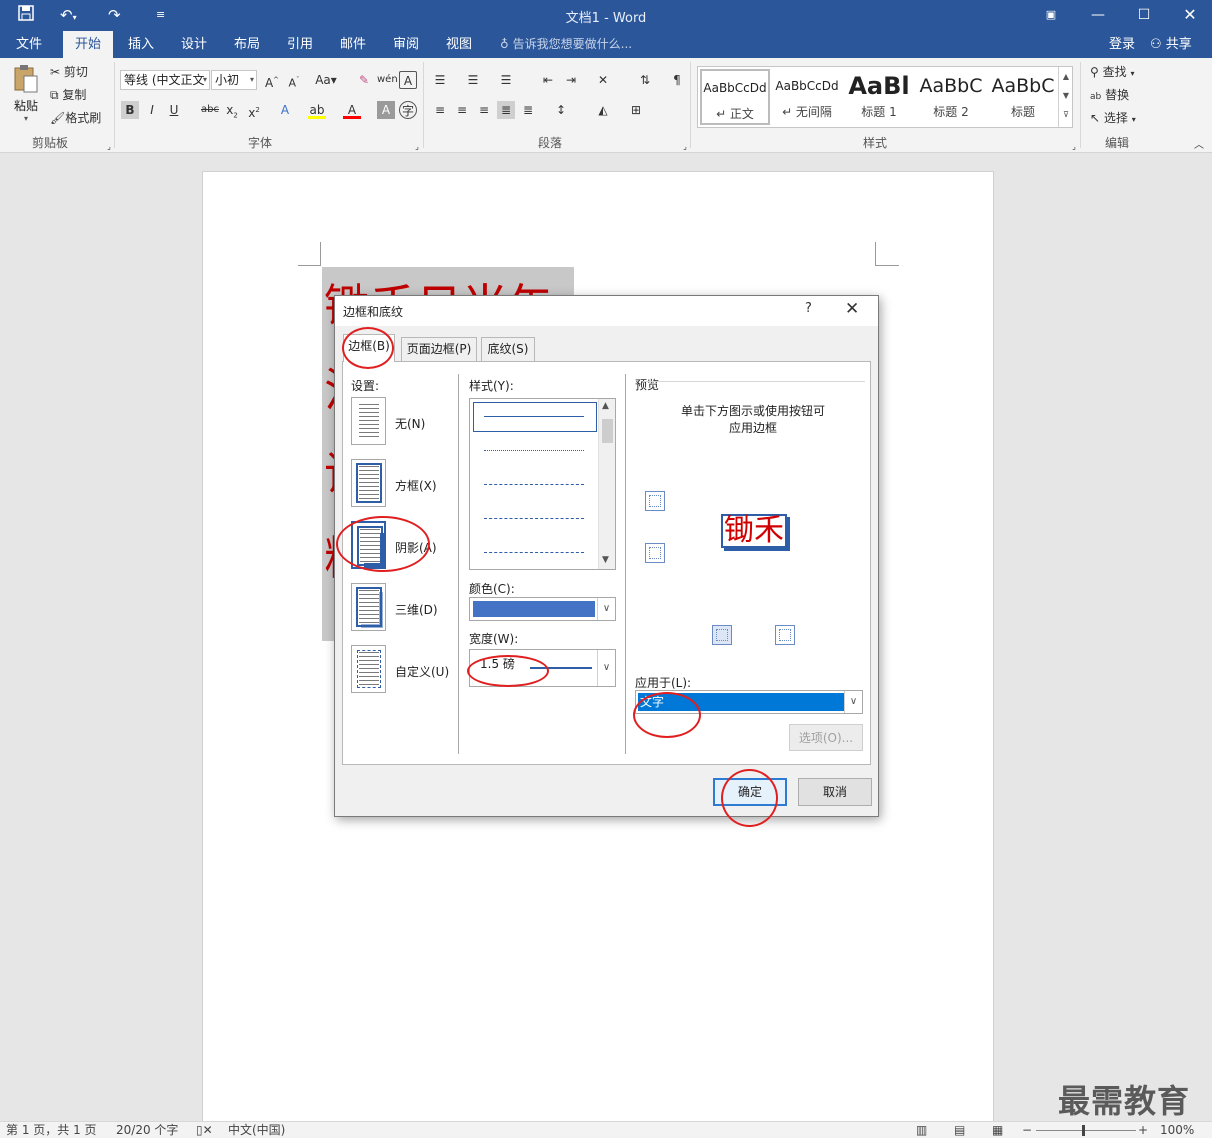 This screenshot has width=1212, height=1138. Describe the element at coordinates (606, 484) in the screenshot. I see `style-scrollbar: ▲ ▼` at that location.